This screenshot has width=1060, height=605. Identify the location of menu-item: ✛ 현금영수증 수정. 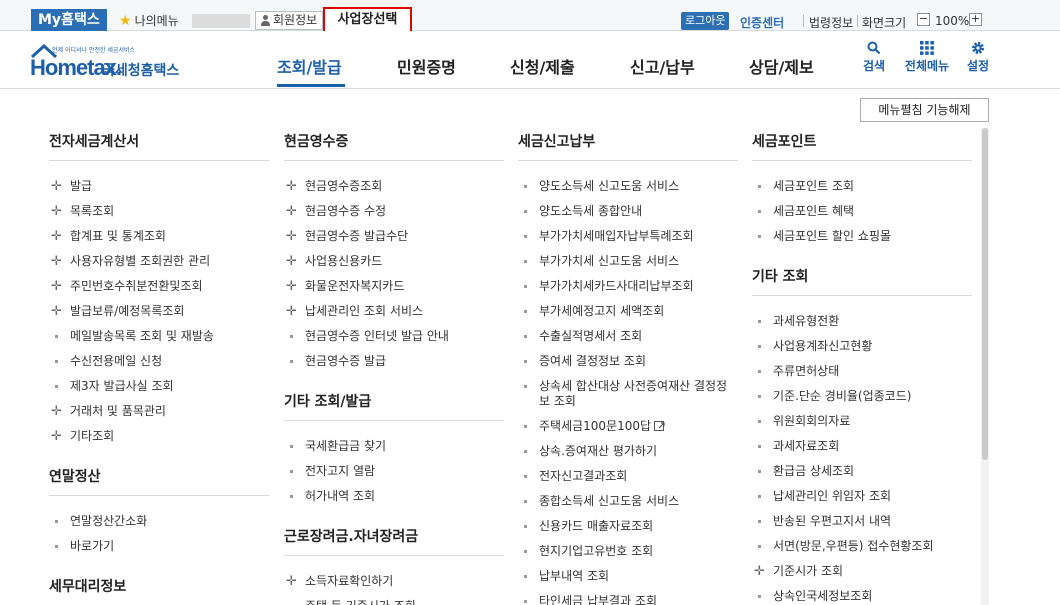
(394, 211).